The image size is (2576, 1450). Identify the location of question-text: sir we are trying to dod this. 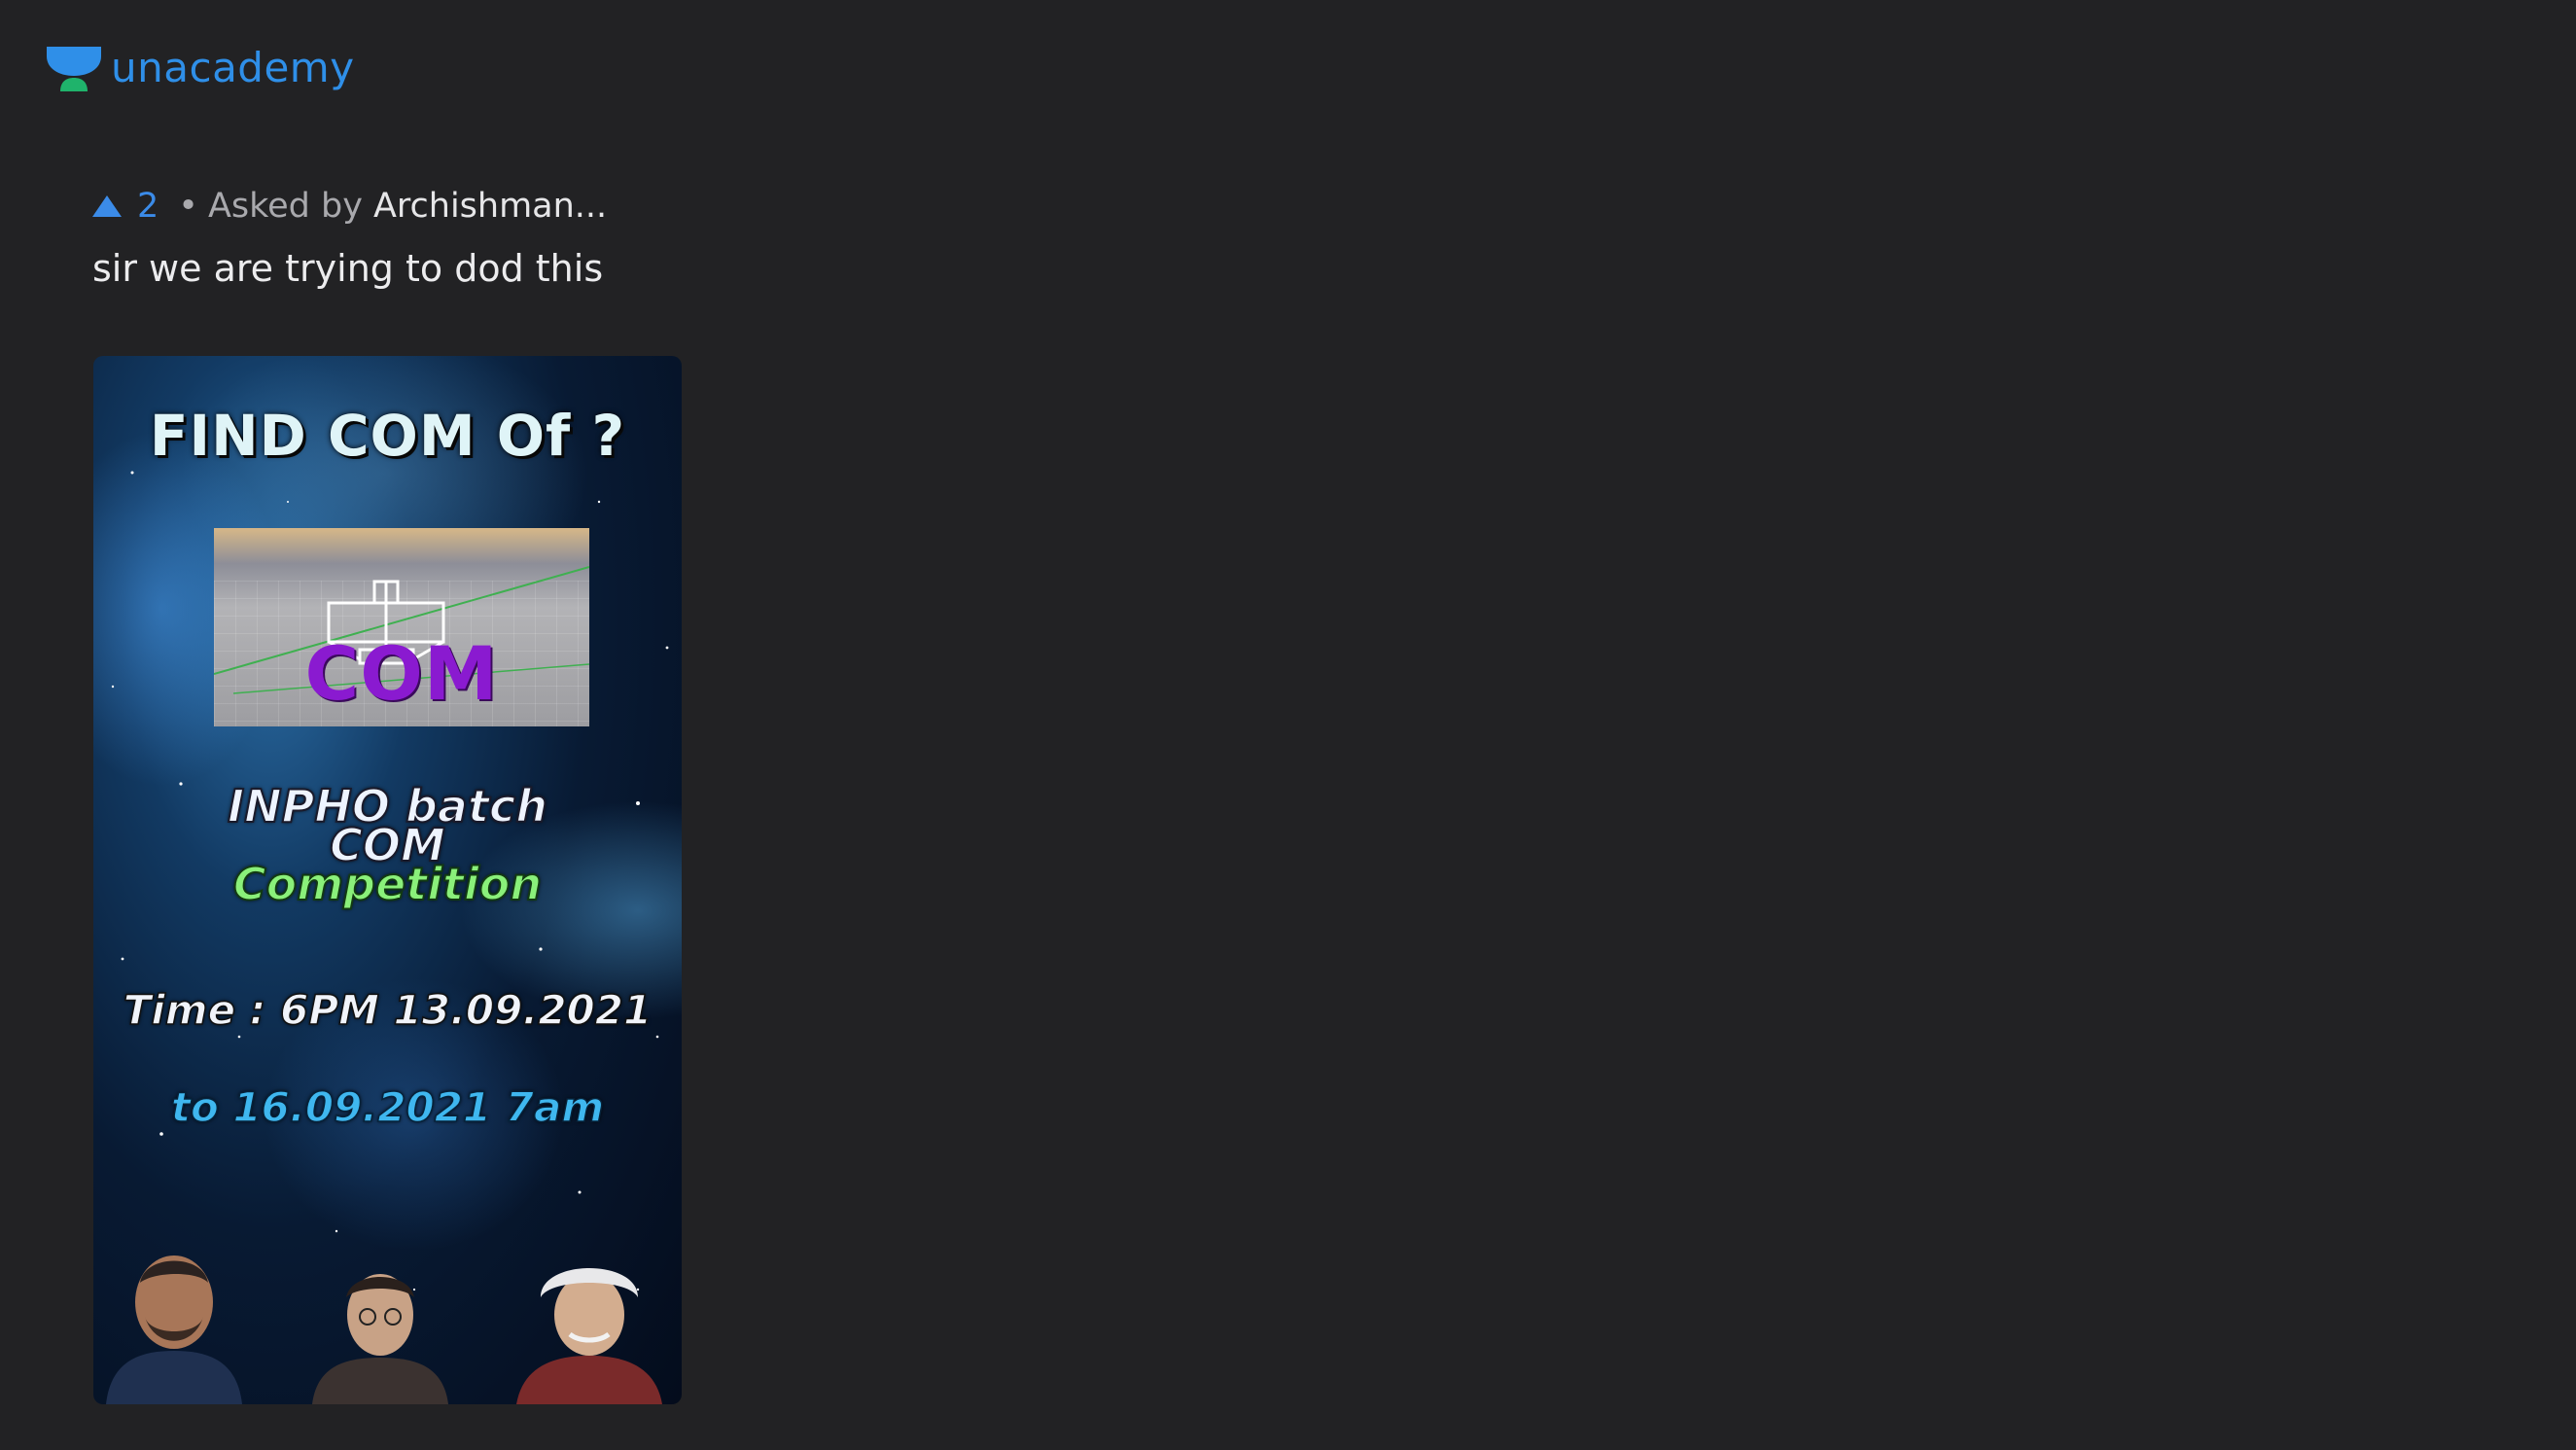
(348, 269).